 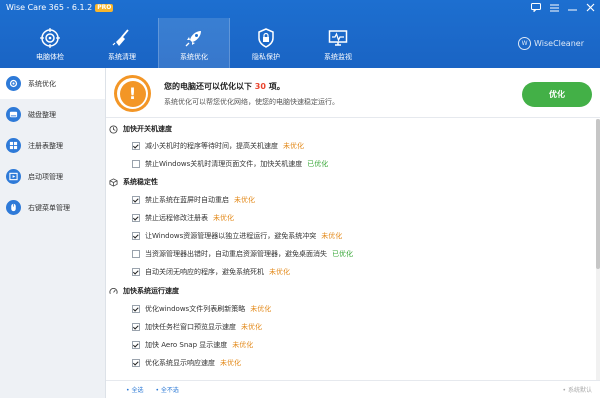 I want to click on list-item: 禁止Windows关机时清理页面文件，加快关机速度 已优化, so click(x=230, y=164).